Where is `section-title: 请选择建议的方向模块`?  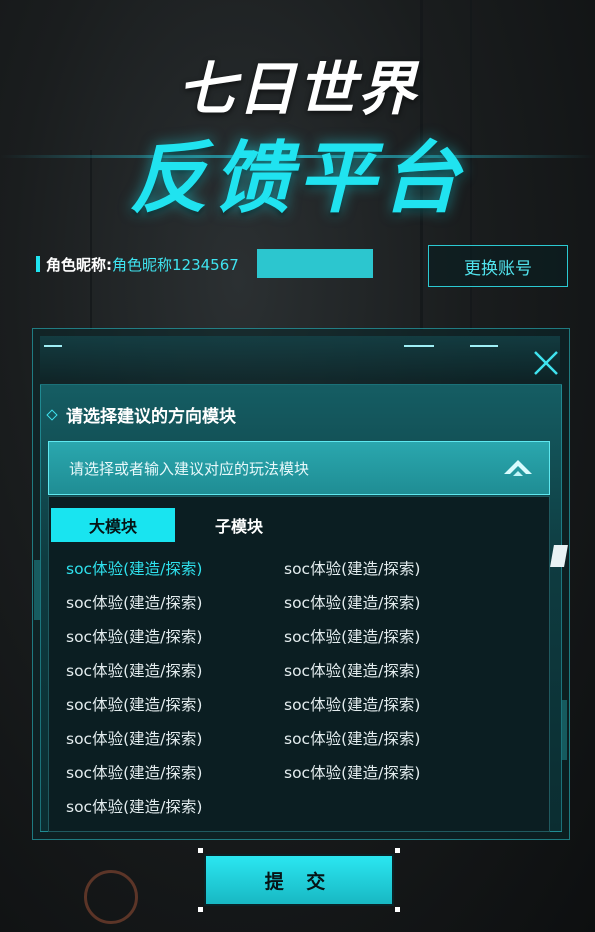 section-title: 请选择建议的方向模块 is located at coordinates (151, 417).